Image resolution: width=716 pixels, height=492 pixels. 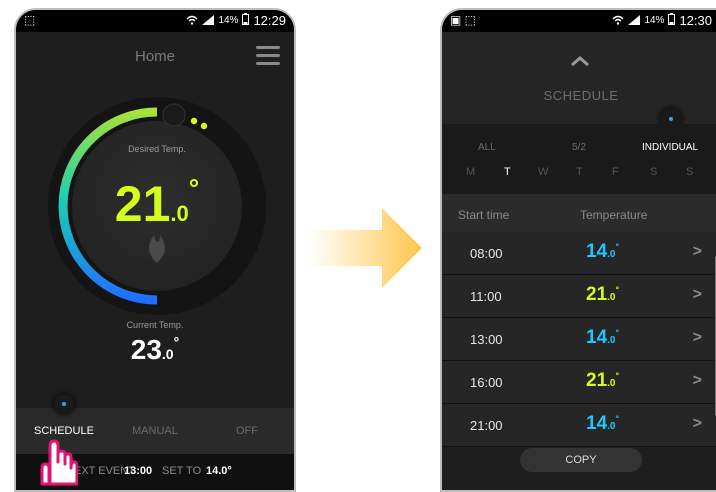 I want to click on set-to-value: 14.0°, so click(x=219, y=471).